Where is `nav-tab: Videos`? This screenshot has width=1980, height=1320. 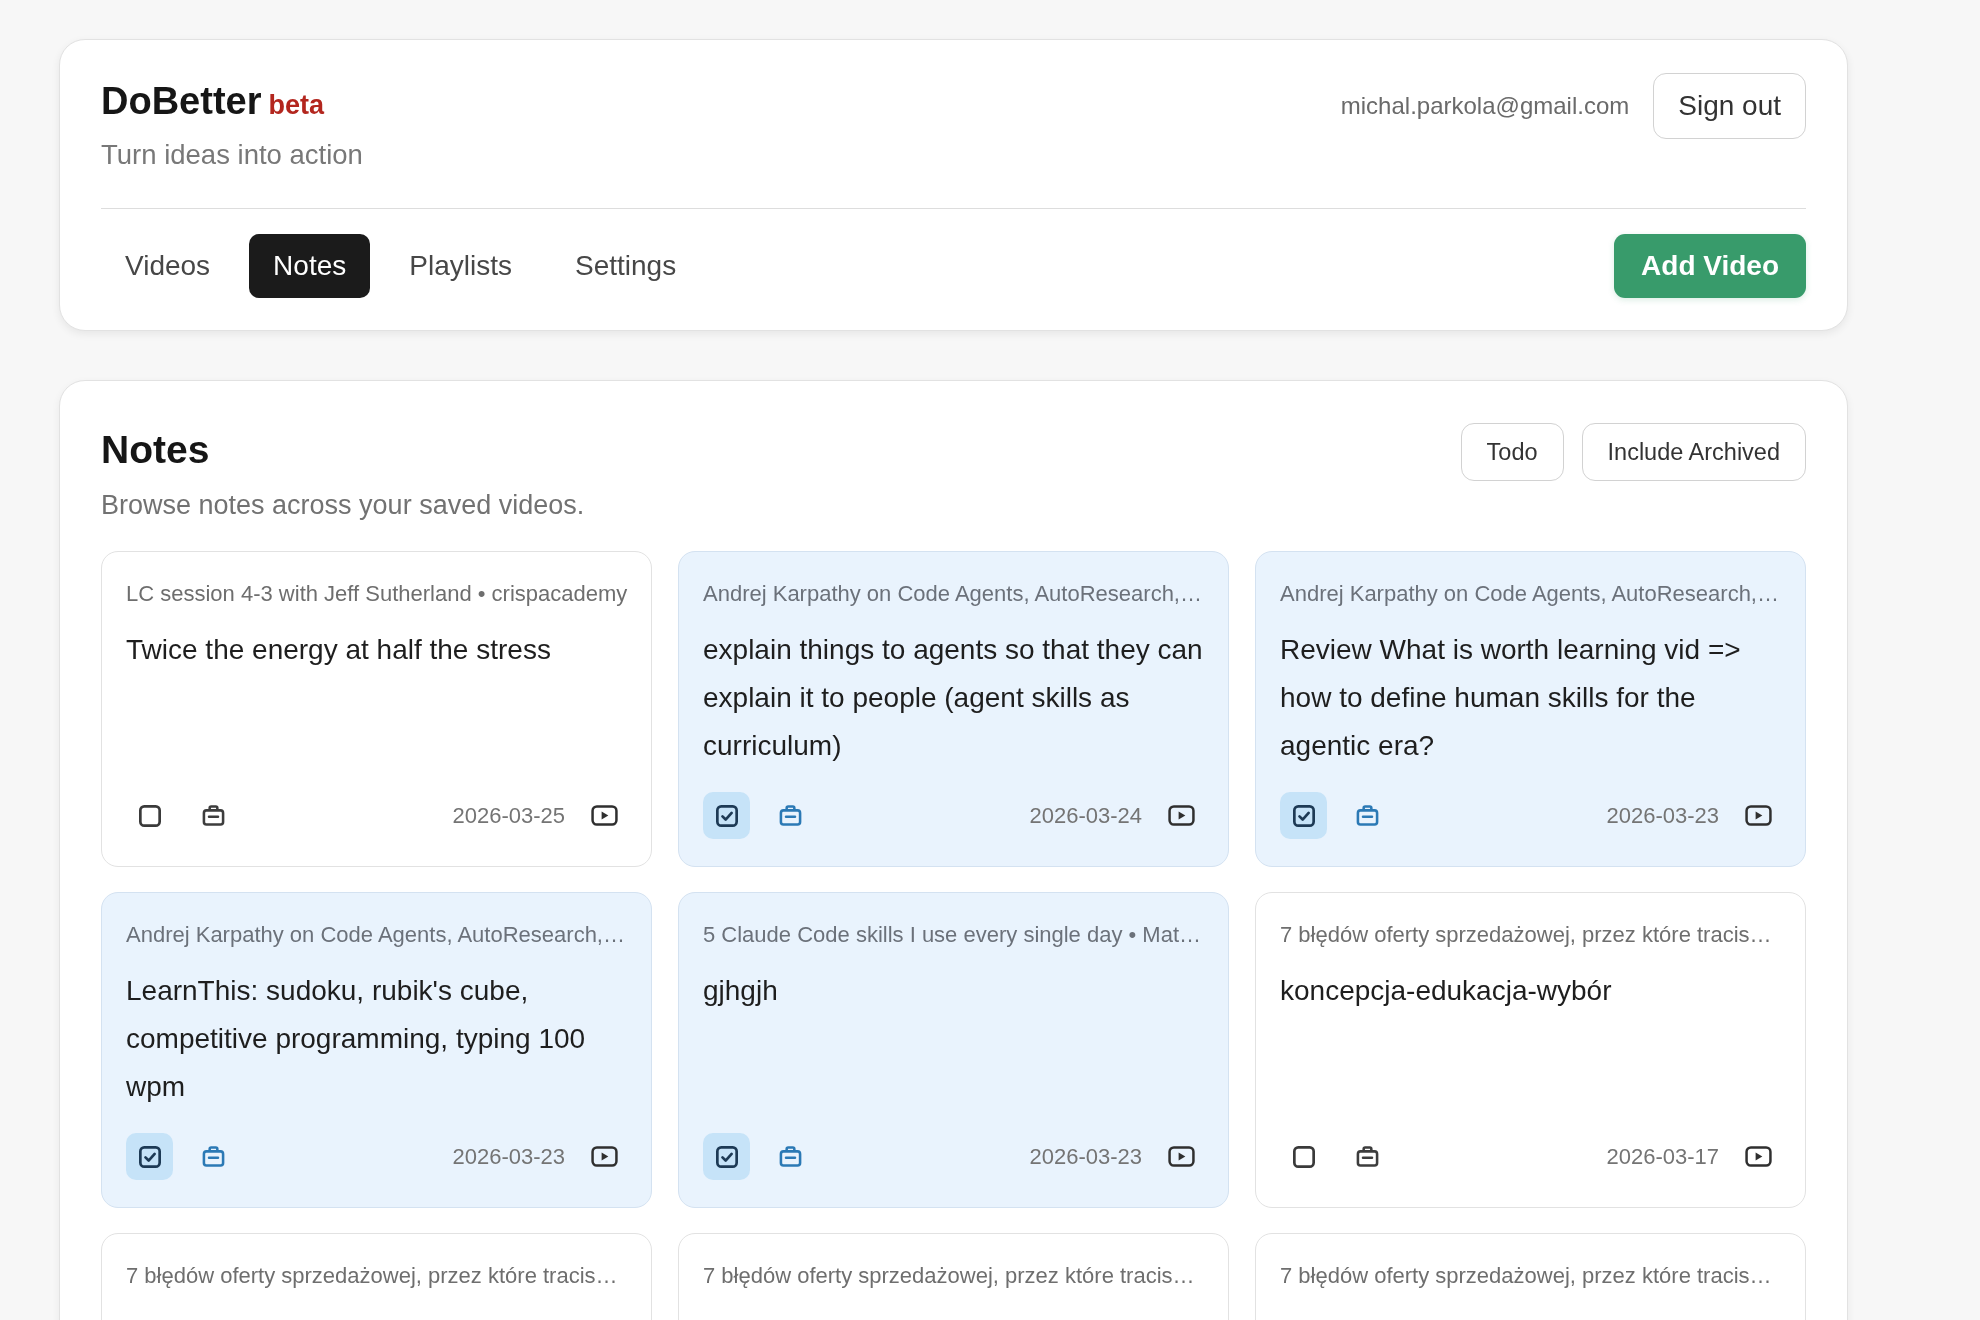 nav-tab: Videos is located at coordinates (168, 266).